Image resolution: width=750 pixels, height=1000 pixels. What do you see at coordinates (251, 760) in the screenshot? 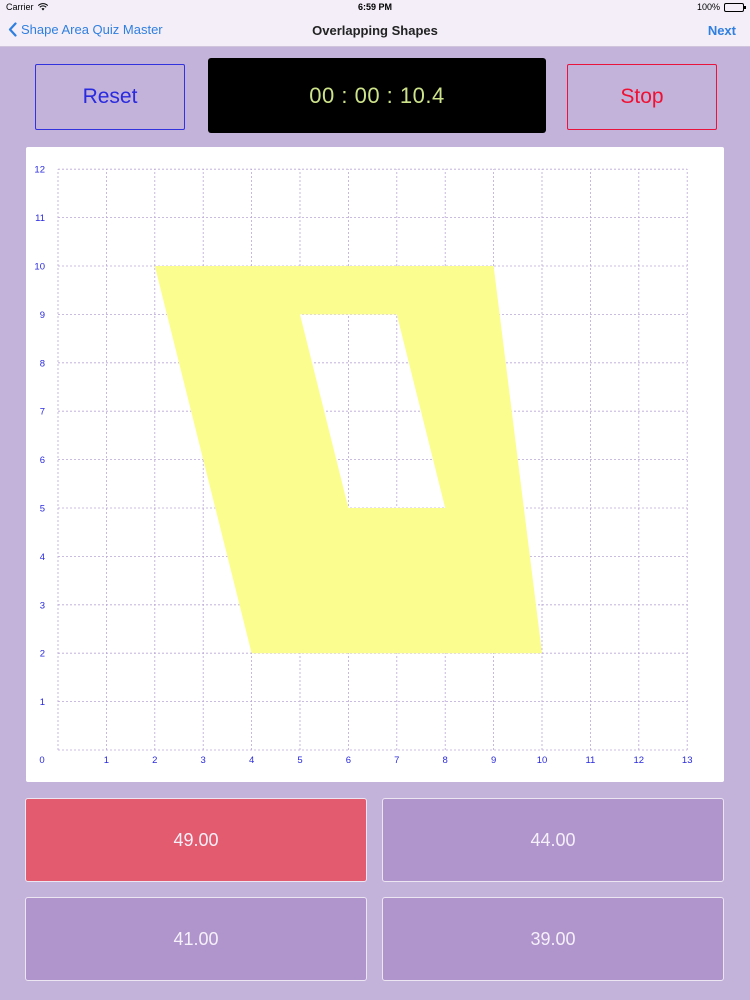
I see `x-tick-label: 4` at bounding box center [251, 760].